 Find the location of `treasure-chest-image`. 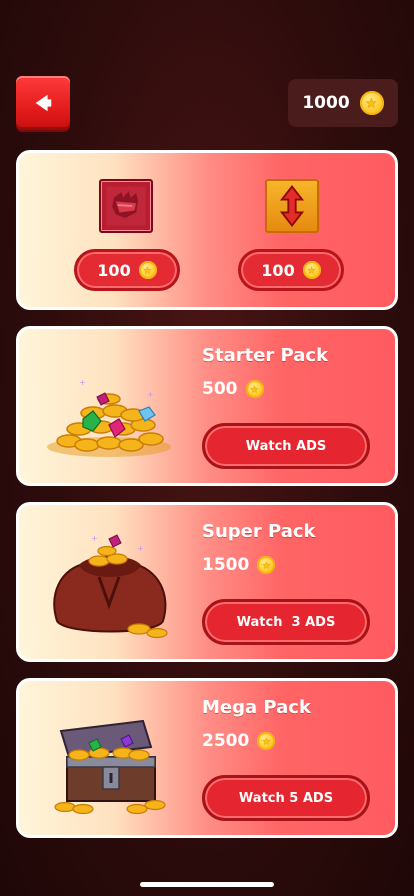

treasure-chest-image is located at coordinates (110, 767).